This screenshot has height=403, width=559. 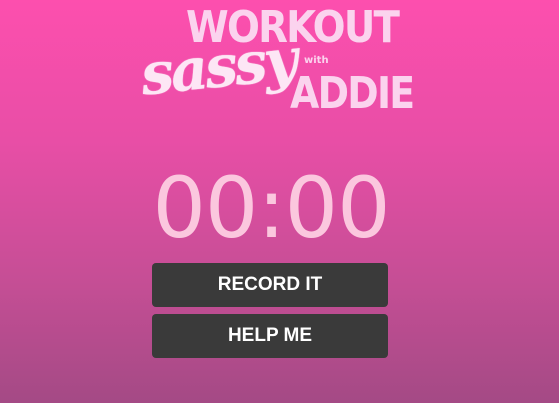 What do you see at coordinates (316, 60) in the screenshot?
I see `logo-with-text: with` at bounding box center [316, 60].